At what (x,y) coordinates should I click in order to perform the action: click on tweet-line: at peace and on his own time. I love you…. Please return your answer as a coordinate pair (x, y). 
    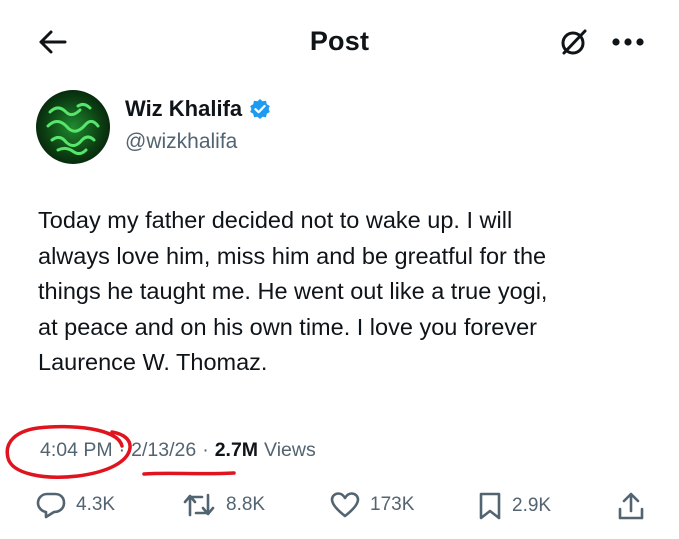
    Looking at the image, I should click on (288, 326).